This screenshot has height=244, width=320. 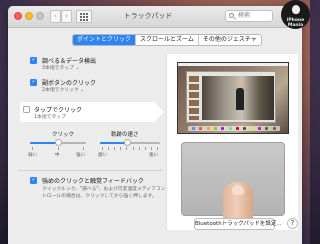 What do you see at coordinates (33, 180) in the screenshot?
I see `checkbox-force-click: ✓` at bounding box center [33, 180].